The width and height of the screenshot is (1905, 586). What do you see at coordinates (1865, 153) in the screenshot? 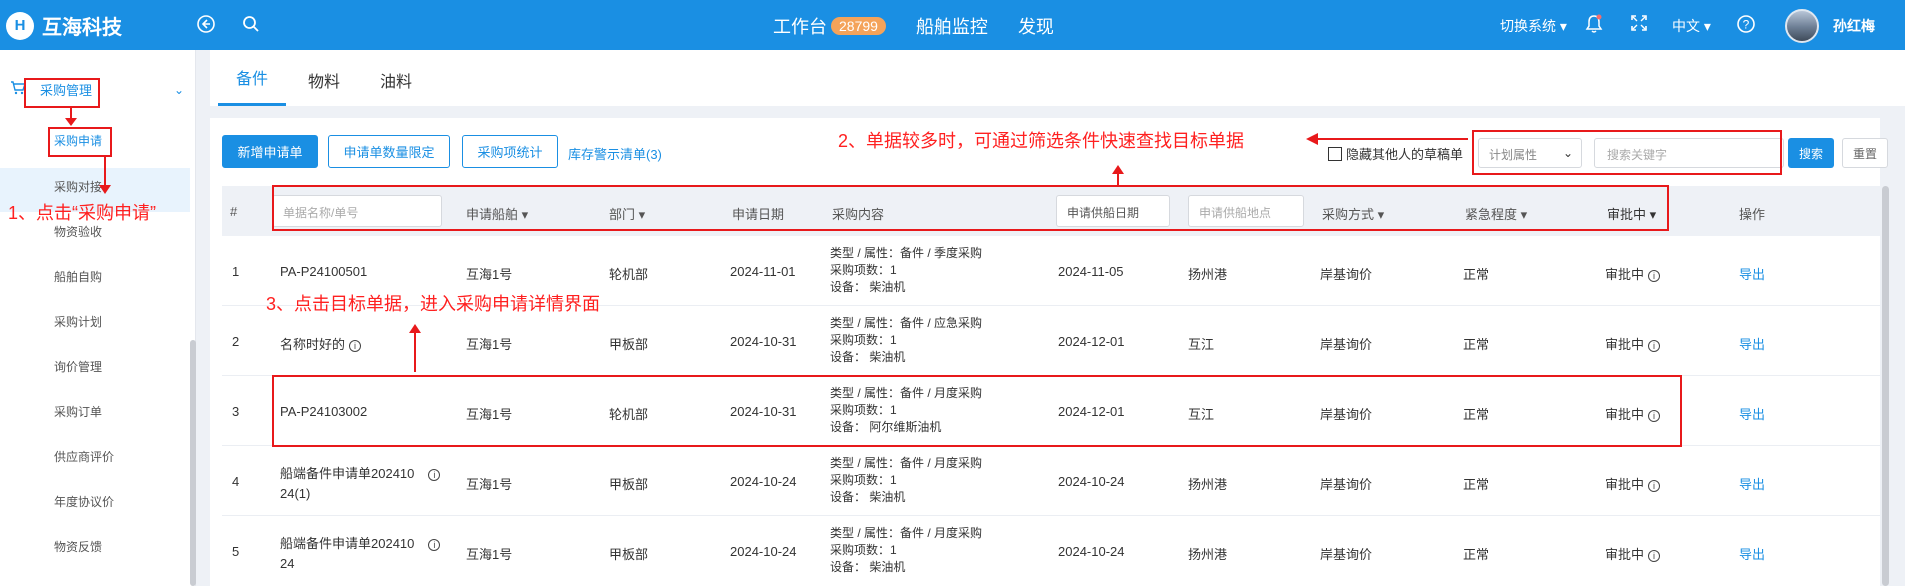
I see `reset-button: 重置` at bounding box center [1865, 153].